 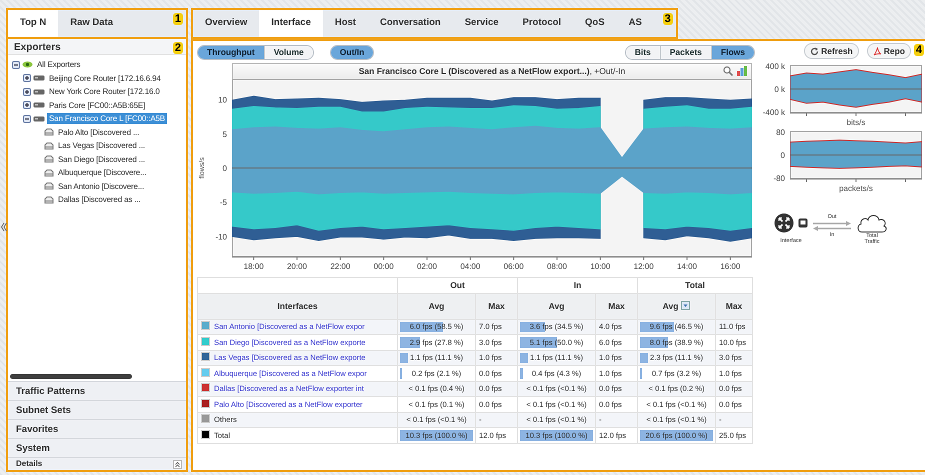 I want to click on accordion-header: Favorites, so click(x=97, y=428).